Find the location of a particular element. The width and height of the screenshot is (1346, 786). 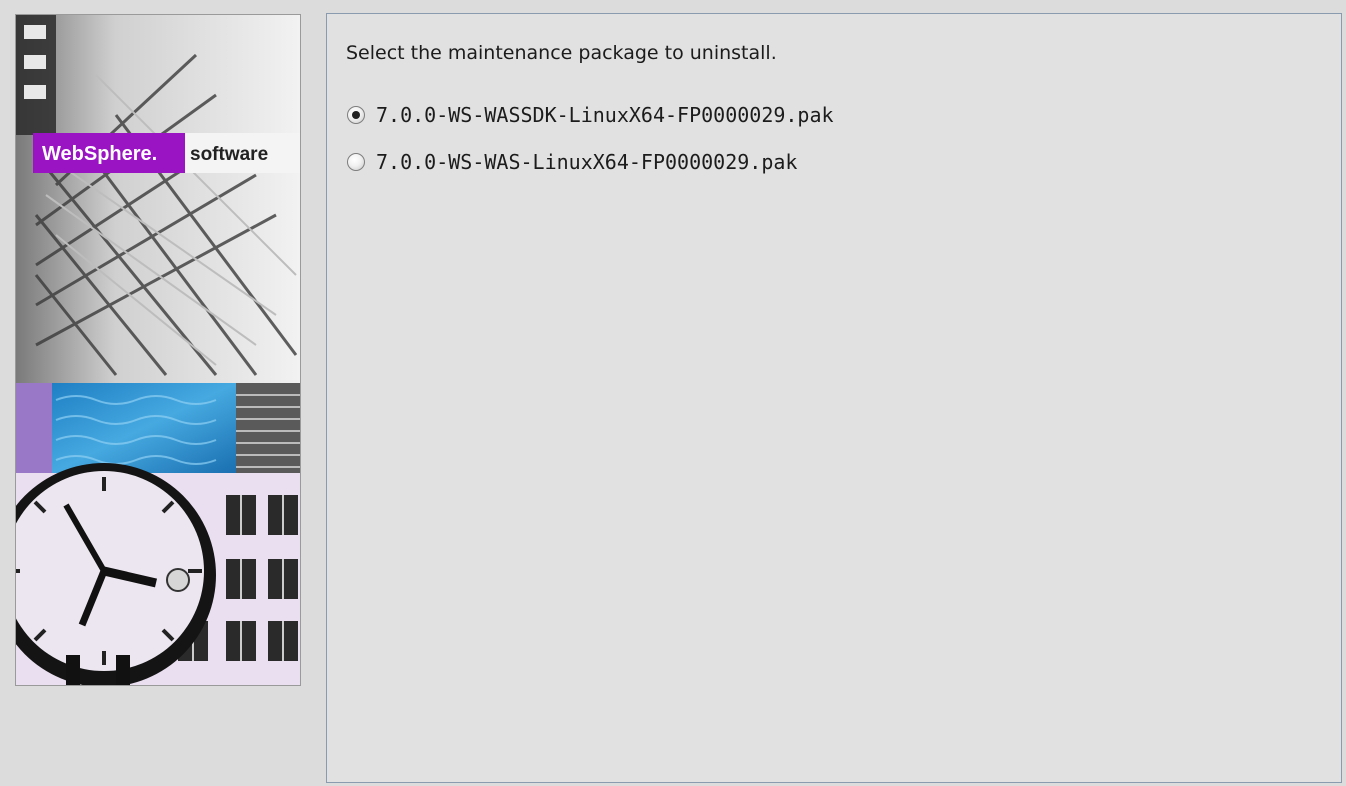

package-label-was: 7.0.0-WS-WAS-LinuxX64-FP0000029.pak is located at coordinates (586, 162).